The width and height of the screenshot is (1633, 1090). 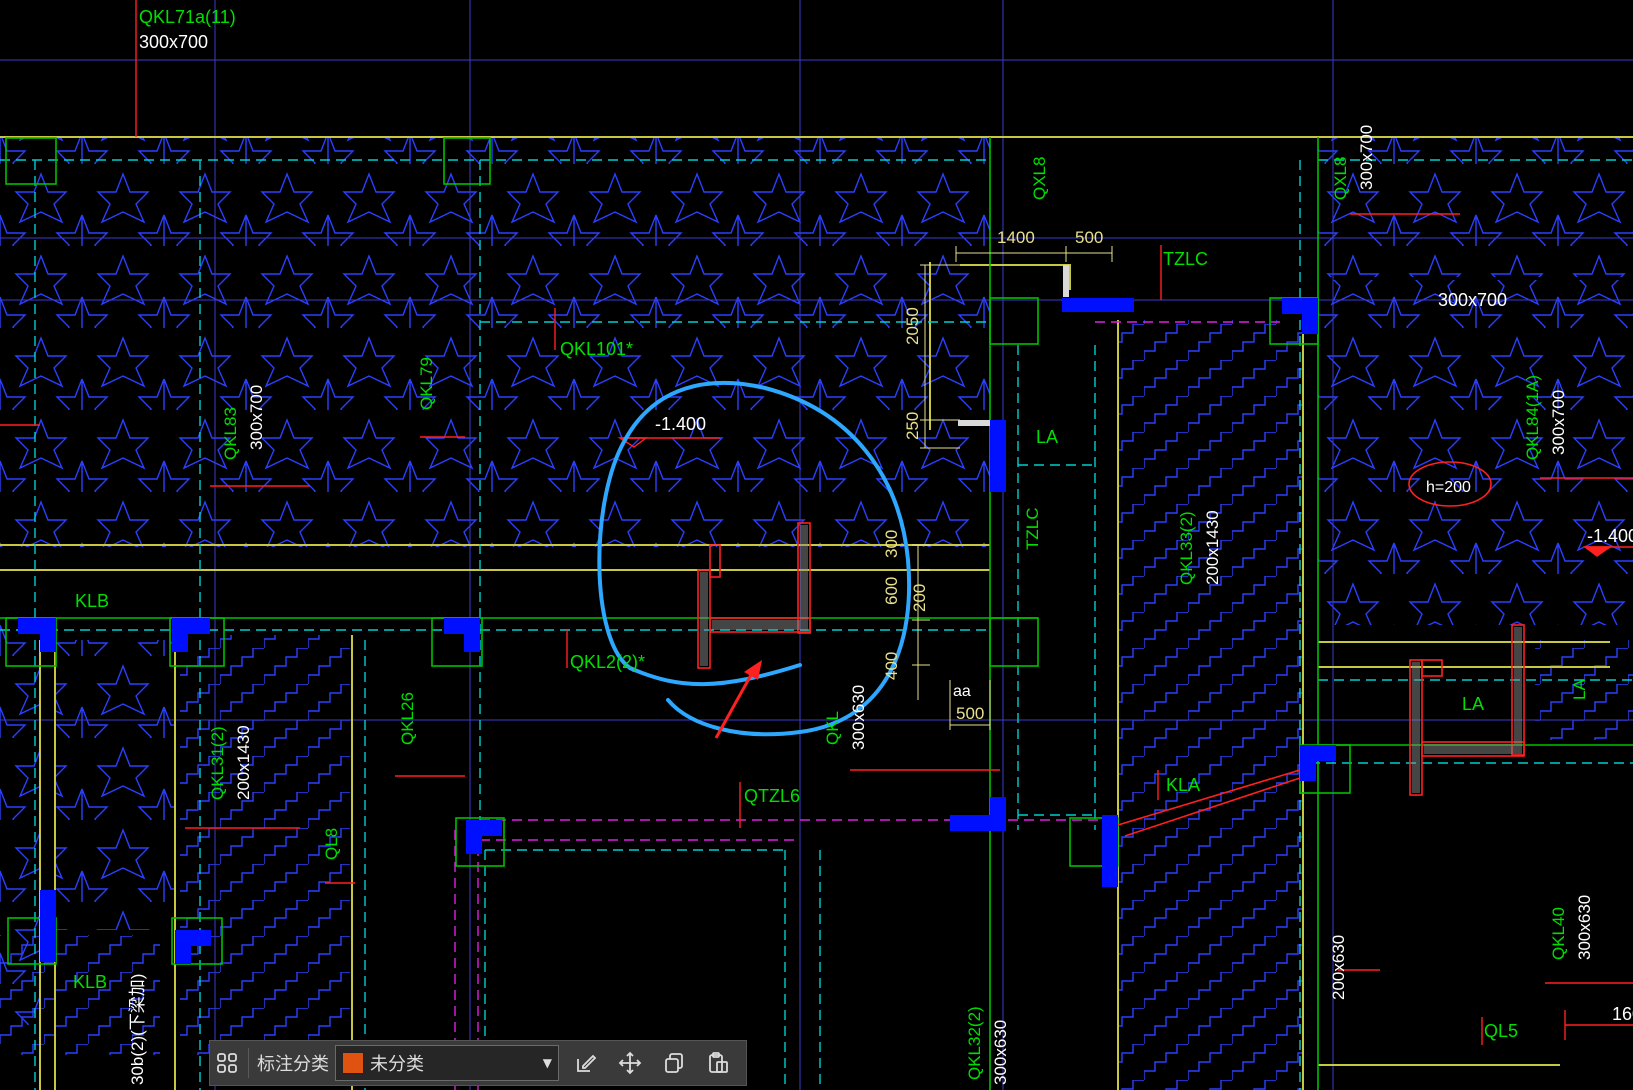 I want to click on drawing-label: QKL2(2)*, so click(x=607, y=662).